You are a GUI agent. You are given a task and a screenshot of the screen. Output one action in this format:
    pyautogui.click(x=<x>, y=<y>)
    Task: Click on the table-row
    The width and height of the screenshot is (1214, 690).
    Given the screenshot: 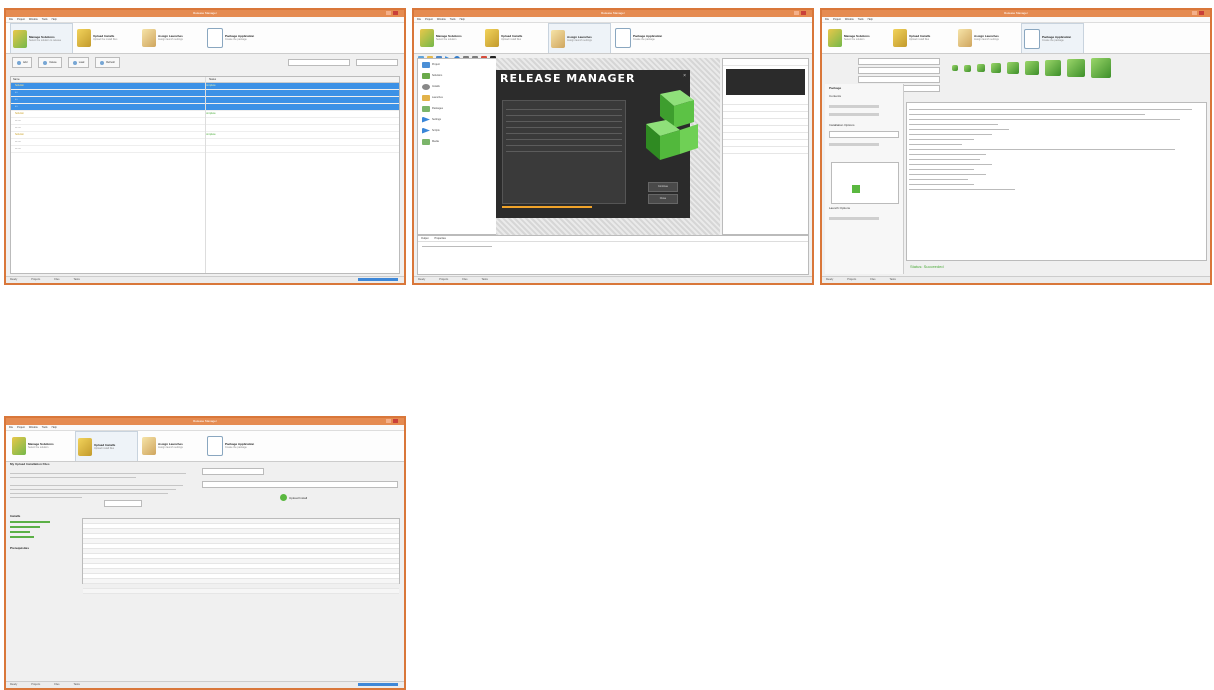 What is the action you would take?
    pyautogui.click(x=241, y=591)
    